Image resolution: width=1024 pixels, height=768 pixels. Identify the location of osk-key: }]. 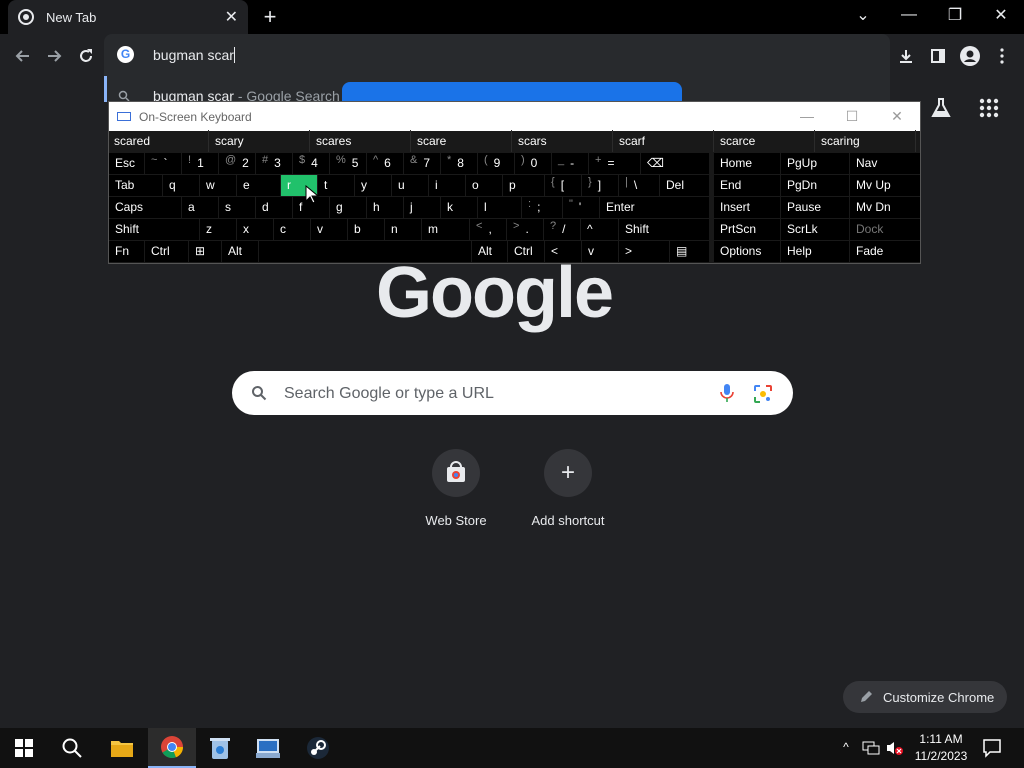
(600, 185).